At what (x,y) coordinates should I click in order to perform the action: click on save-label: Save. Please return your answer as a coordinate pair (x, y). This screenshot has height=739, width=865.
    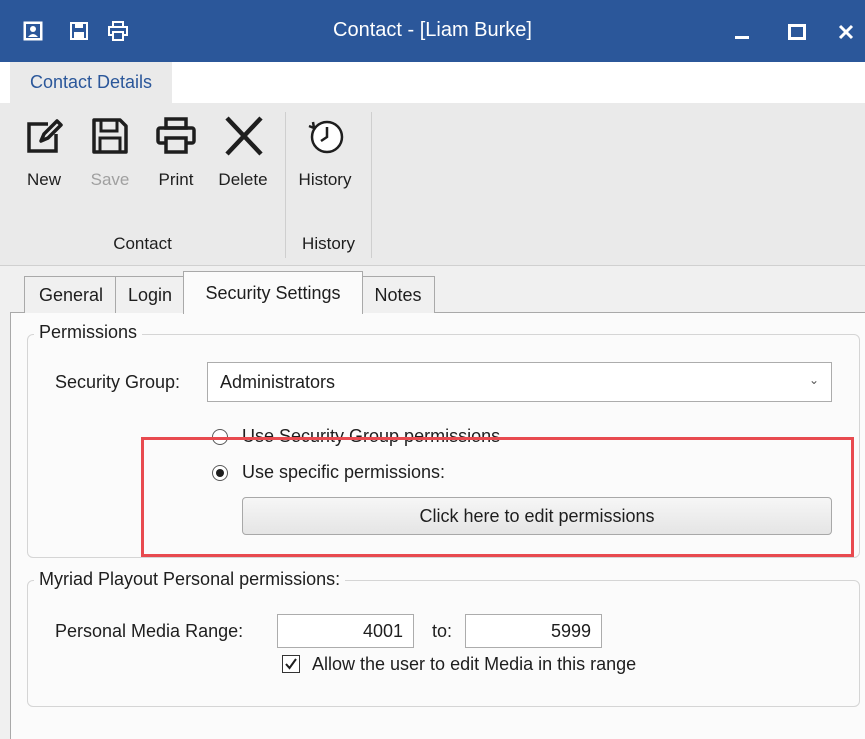
    Looking at the image, I should click on (110, 179).